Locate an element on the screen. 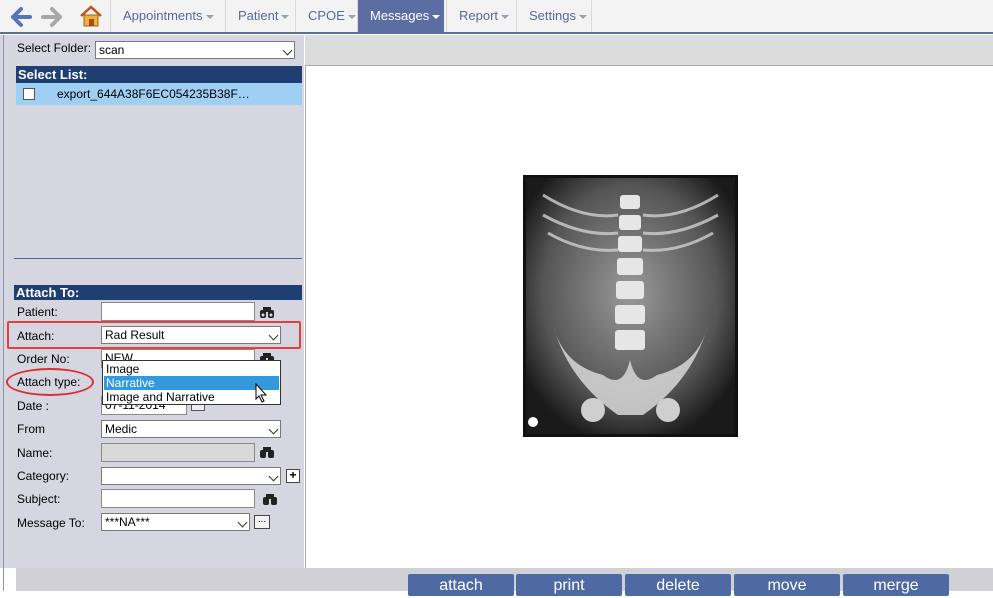  folder-label: Select Folder: is located at coordinates (54, 48).